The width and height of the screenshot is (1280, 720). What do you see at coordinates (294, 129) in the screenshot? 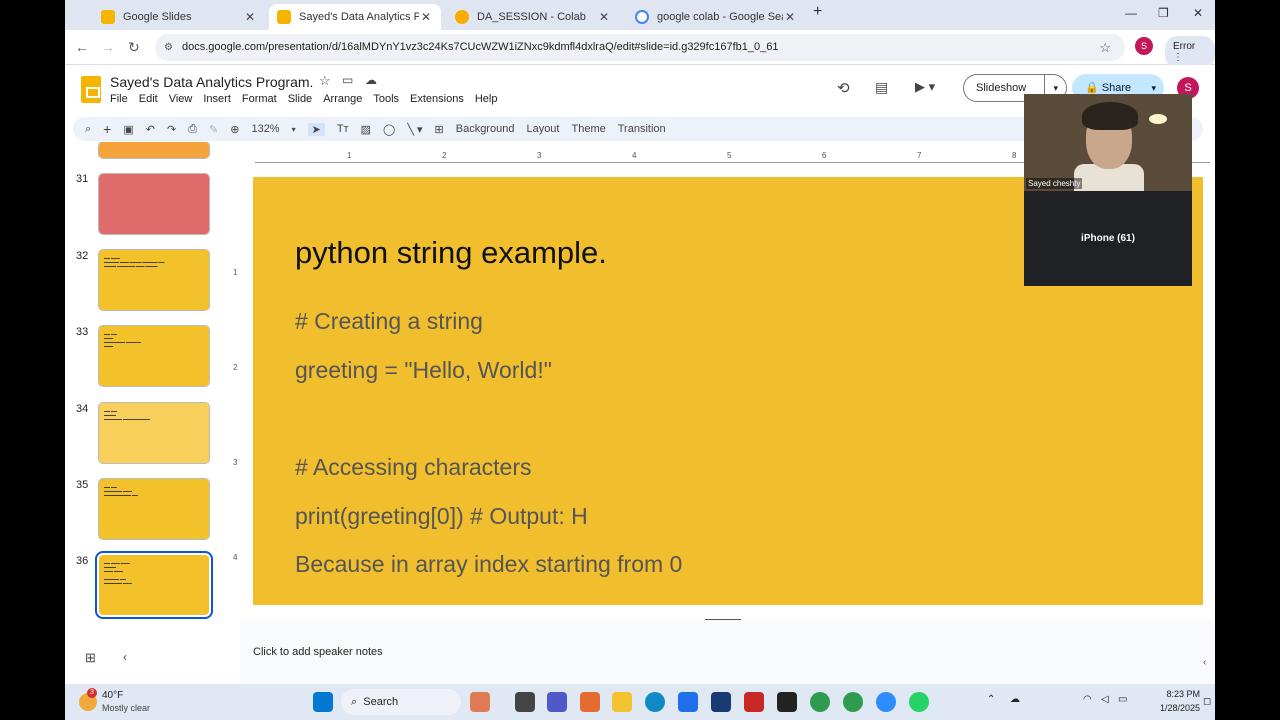
I see `zoom-dropdown-icon: ▾` at bounding box center [294, 129].